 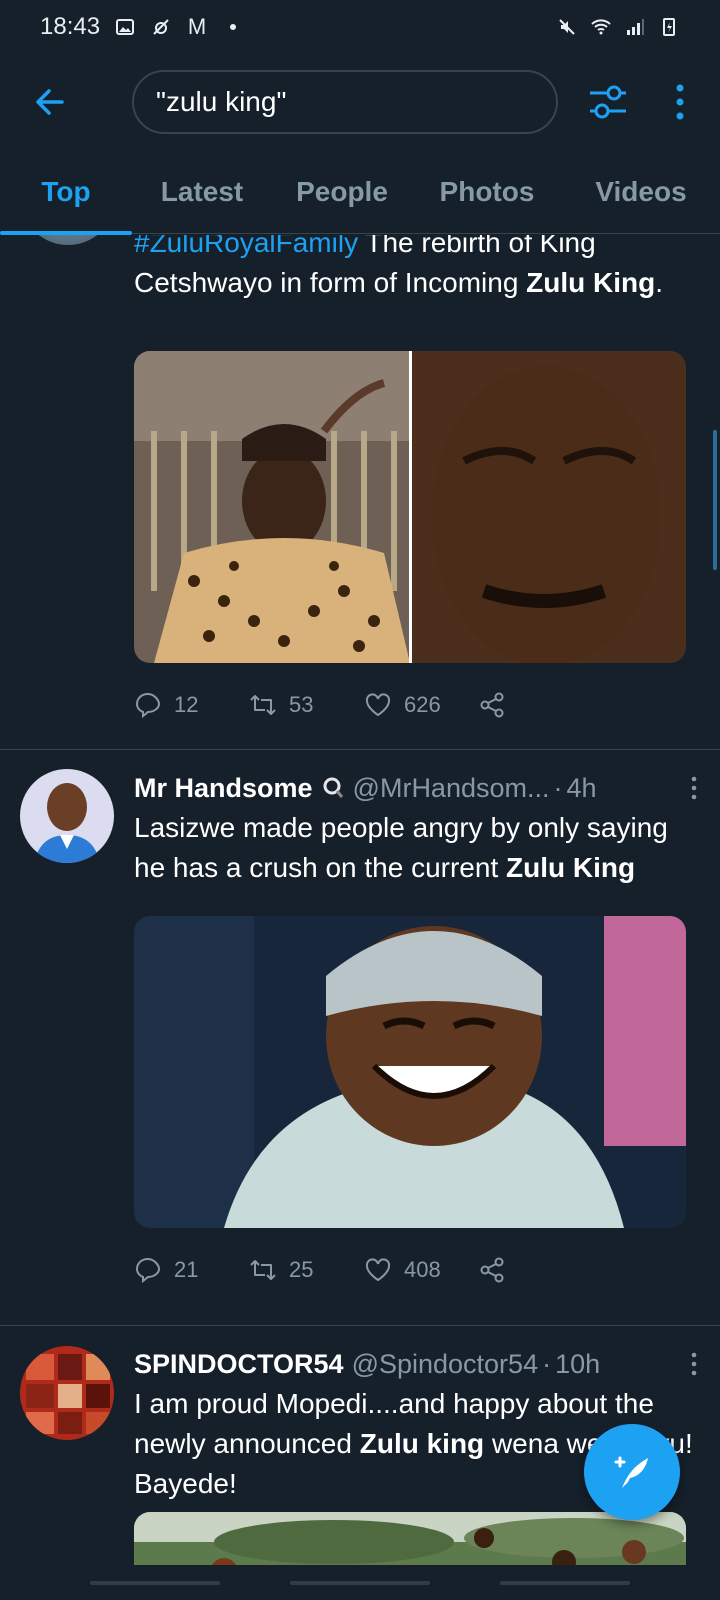 I want to click on compose-tweet-button, so click(x=632, y=1472).